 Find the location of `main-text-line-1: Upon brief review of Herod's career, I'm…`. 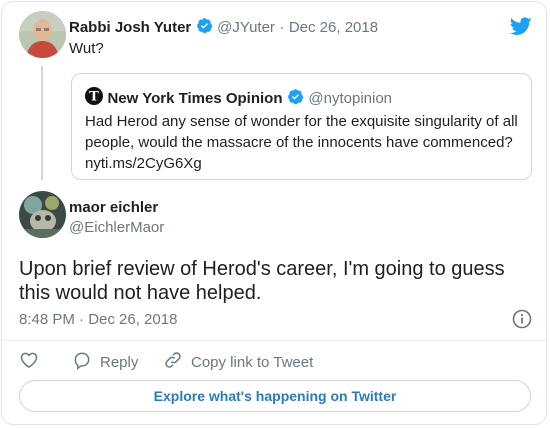

main-text-line-1: Upon brief review of Herod's career, I'm… is located at coordinates (262, 269).